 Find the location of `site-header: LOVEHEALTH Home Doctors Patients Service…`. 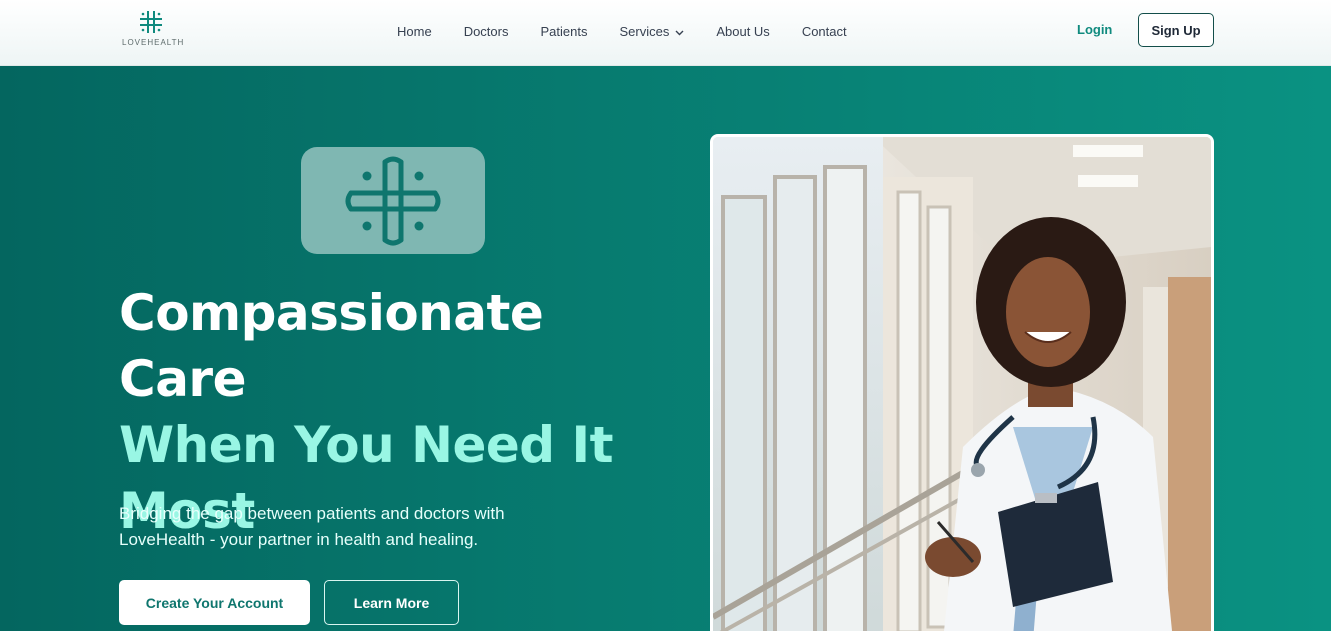

site-header: LOVEHEALTH Home Doctors Patients Service… is located at coordinates (665, 33).